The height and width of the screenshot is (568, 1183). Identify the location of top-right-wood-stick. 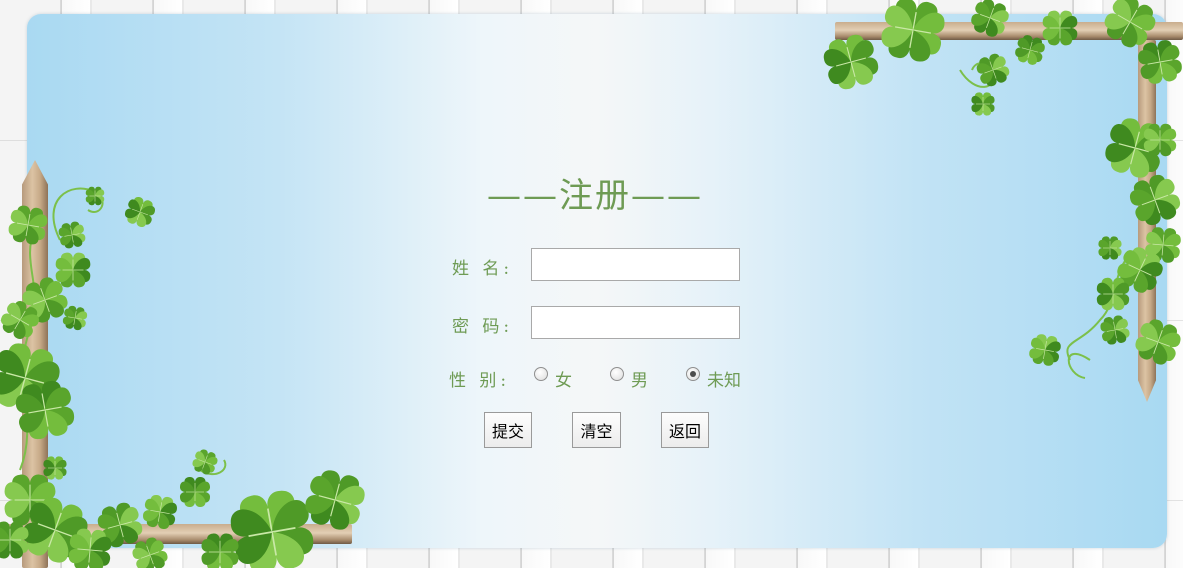
(1009, 31).